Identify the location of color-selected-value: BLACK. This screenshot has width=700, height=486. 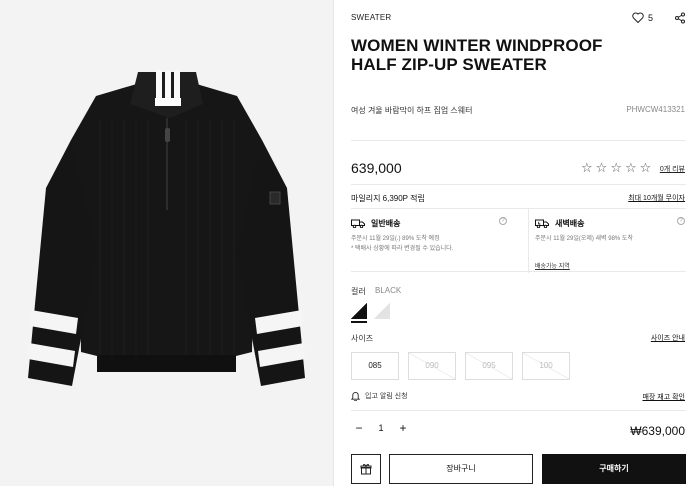
(388, 290).